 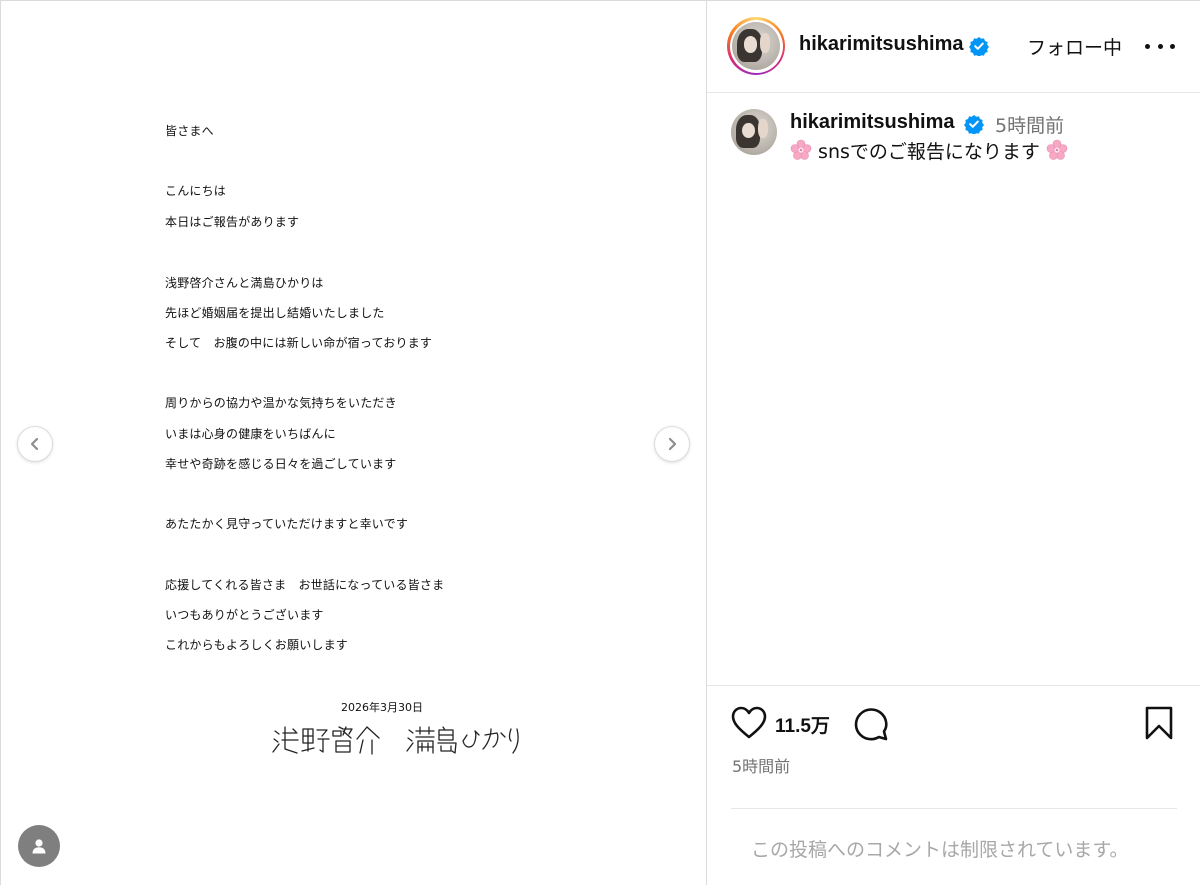 I want to click on more-horizontal-icon, so click(x=1147, y=46).